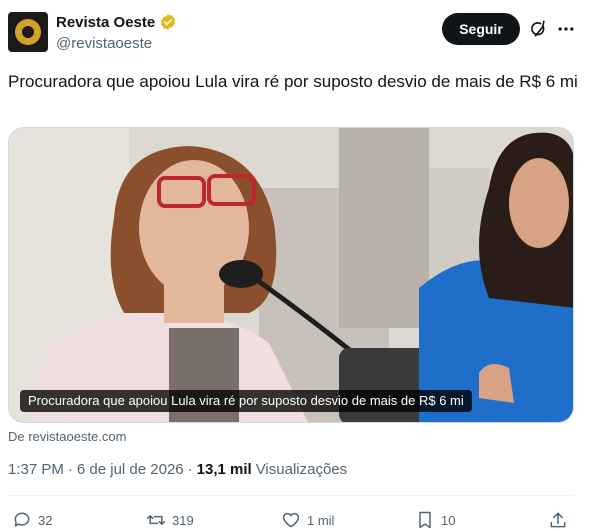 Image resolution: width=589 pixels, height=531 pixels. What do you see at coordinates (321, 520) in the screenshot?
I see `like-count: 1 mil` at bounding box center [321, 520].